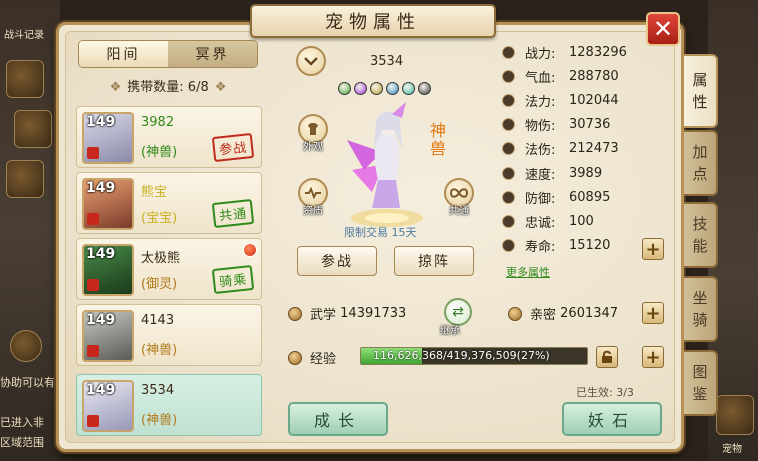 The height and width of the screenshot is (461, 758). I want to click on microphone-icon, so click(26, 346).